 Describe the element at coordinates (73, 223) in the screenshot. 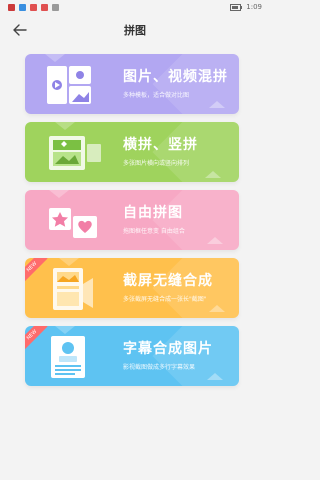

I see `free-collage-icon` at that location.